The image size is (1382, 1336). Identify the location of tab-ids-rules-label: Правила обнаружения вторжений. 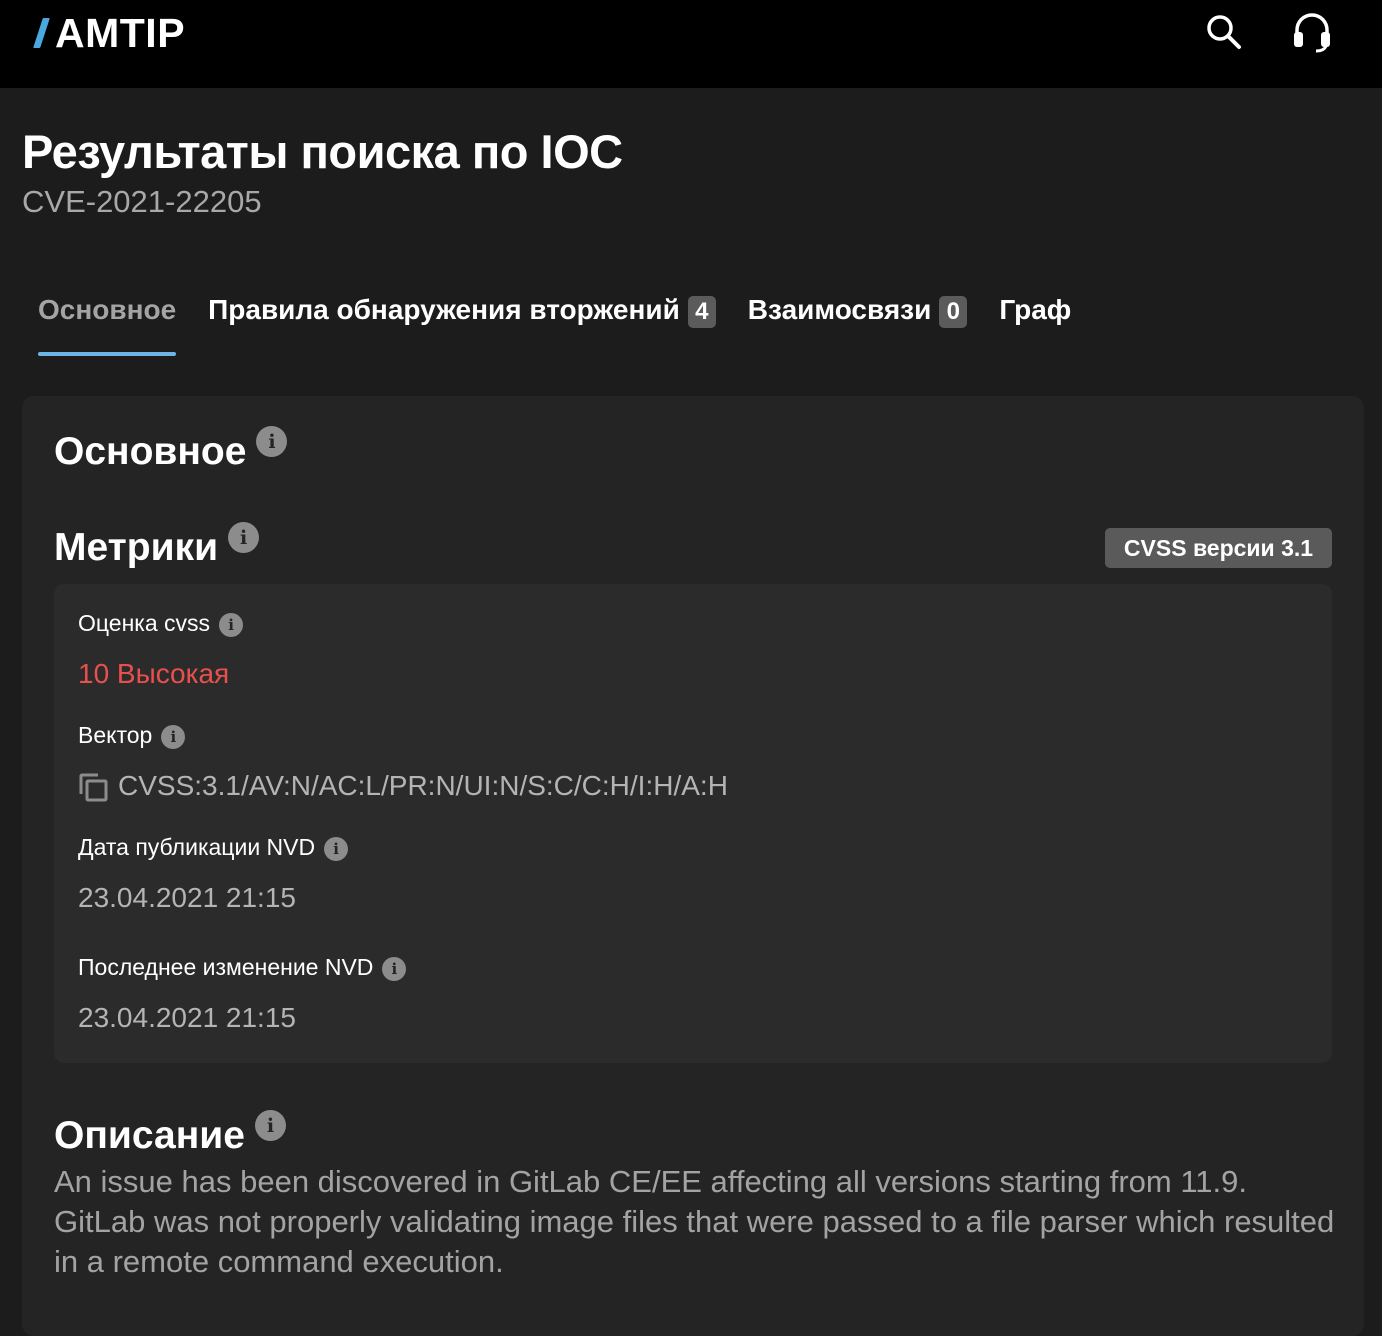
(444, 309).